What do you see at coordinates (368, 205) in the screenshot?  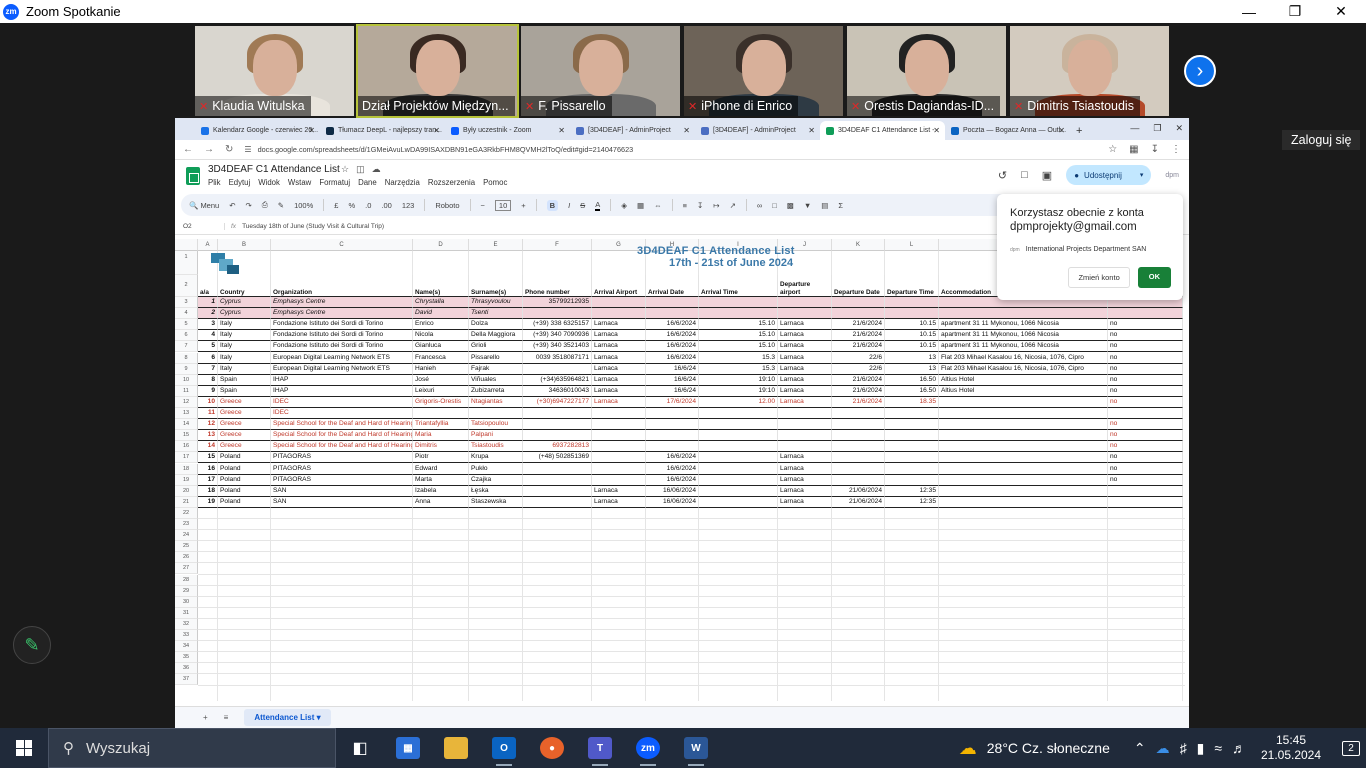 I see `decrease-decimal: .0` at bounding box center [368, 205].